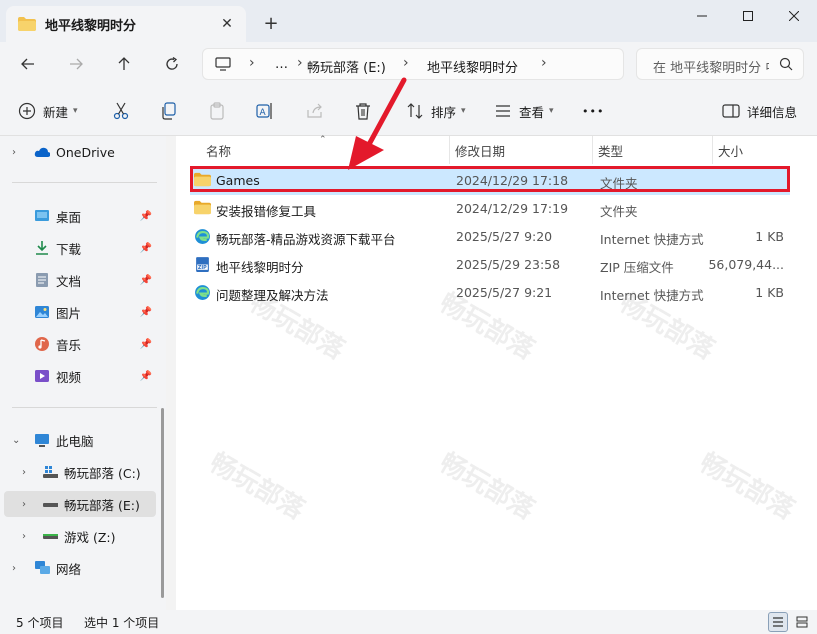 This screenshot has height=634, width=817. I want to click on file-date: 2025/5/27 9:21, so click(504, 292).